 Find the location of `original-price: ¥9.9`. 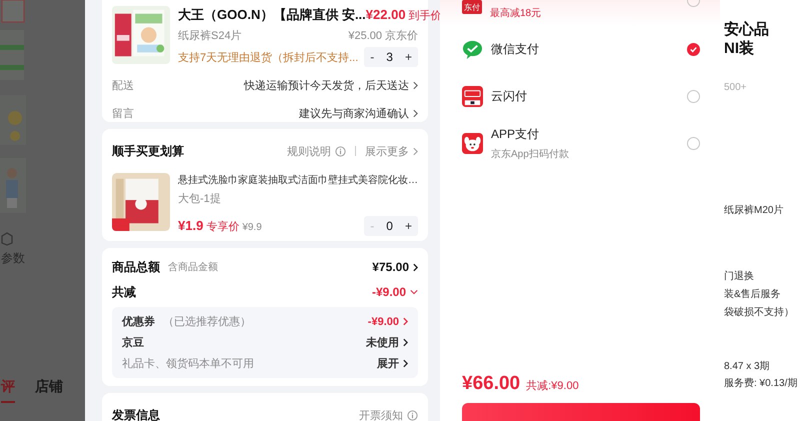

original-price: ¥9.9 is located at coordinates (252, 227).